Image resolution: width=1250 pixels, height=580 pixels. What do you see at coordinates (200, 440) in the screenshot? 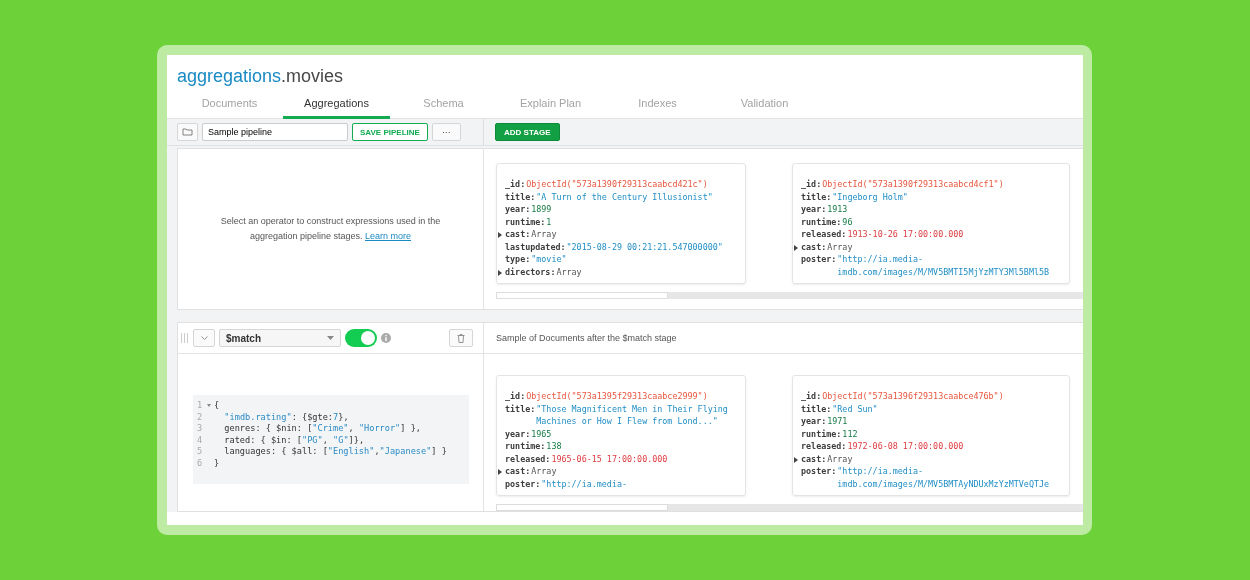
I see `line-number: 4` at bounding box center [200, 440].